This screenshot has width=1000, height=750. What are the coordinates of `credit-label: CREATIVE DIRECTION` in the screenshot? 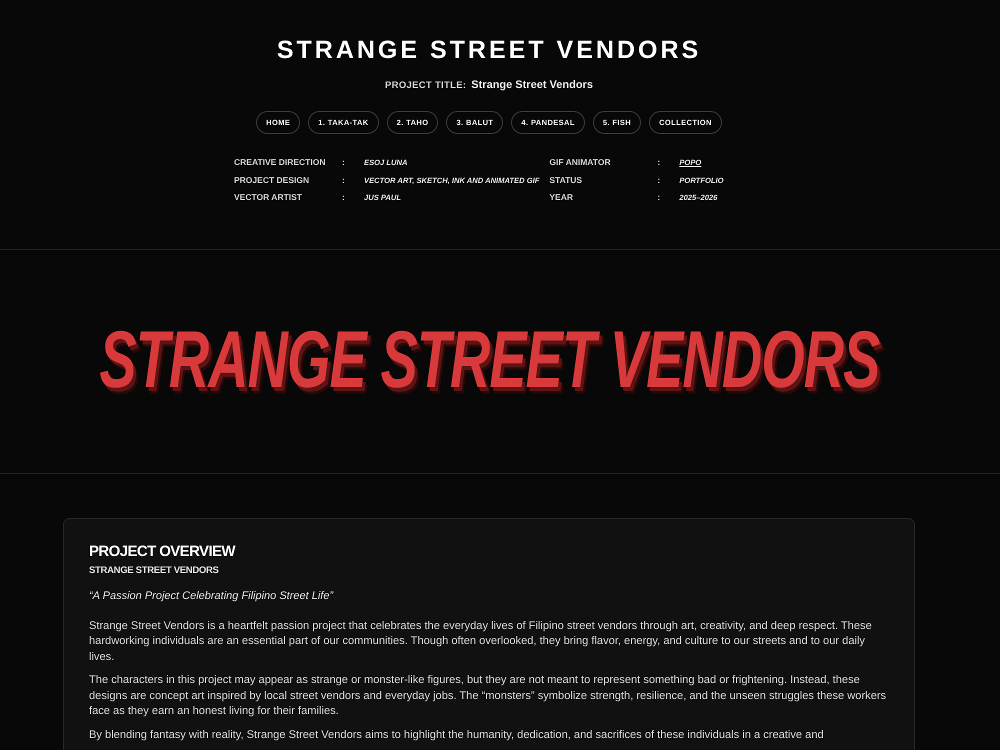 It's located at (280, 162).